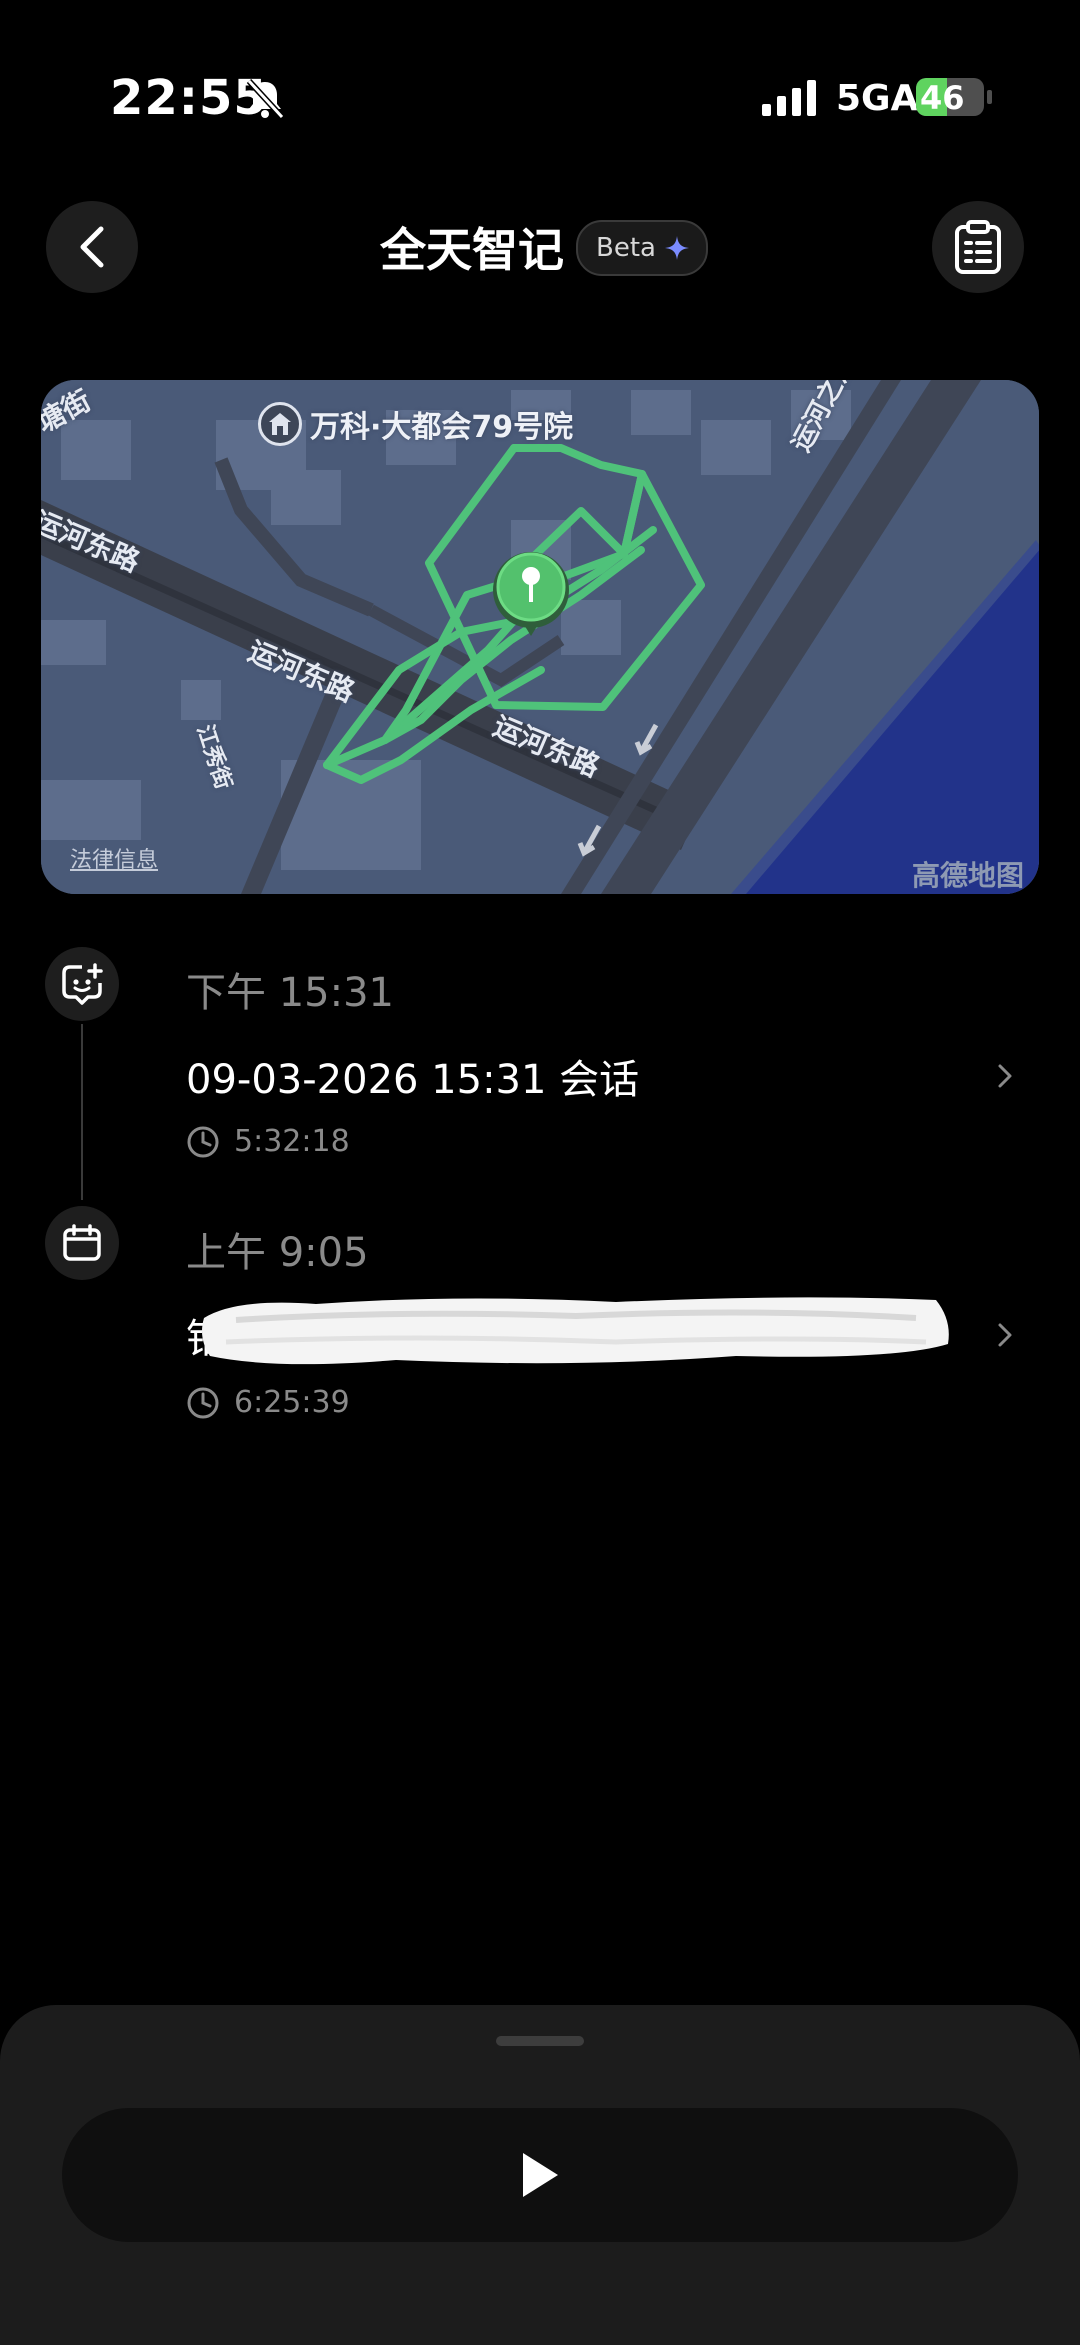  Describe the element at coordinates (968, 875) in the screenshot. I see `map-provider-logo: 高德地图` at that location.